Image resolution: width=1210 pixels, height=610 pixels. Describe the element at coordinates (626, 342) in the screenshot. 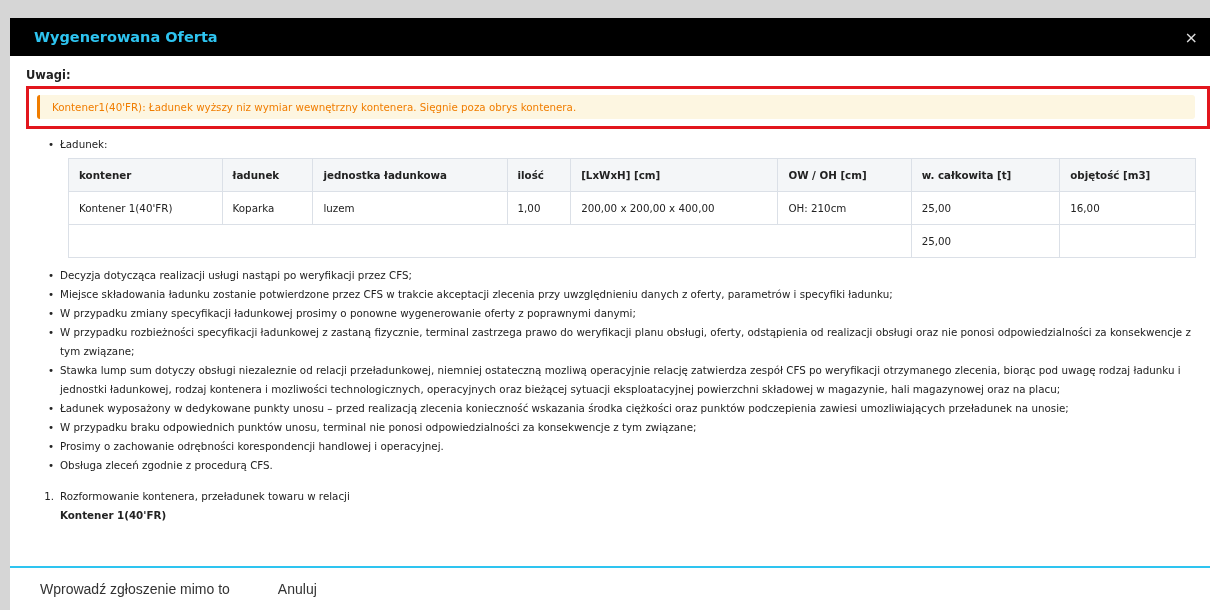

I see `note-item: W przypadku rozbieżności specyfikacji ładunkowej z zastaną fizycznie, terminal zastrzega prawo do weryfikacji planu obsługi, oferty, odstąpienia od realizacji obsługi oraz nie ponosi odpowiedzialności za konsekwencje z tym związane;` at that location.